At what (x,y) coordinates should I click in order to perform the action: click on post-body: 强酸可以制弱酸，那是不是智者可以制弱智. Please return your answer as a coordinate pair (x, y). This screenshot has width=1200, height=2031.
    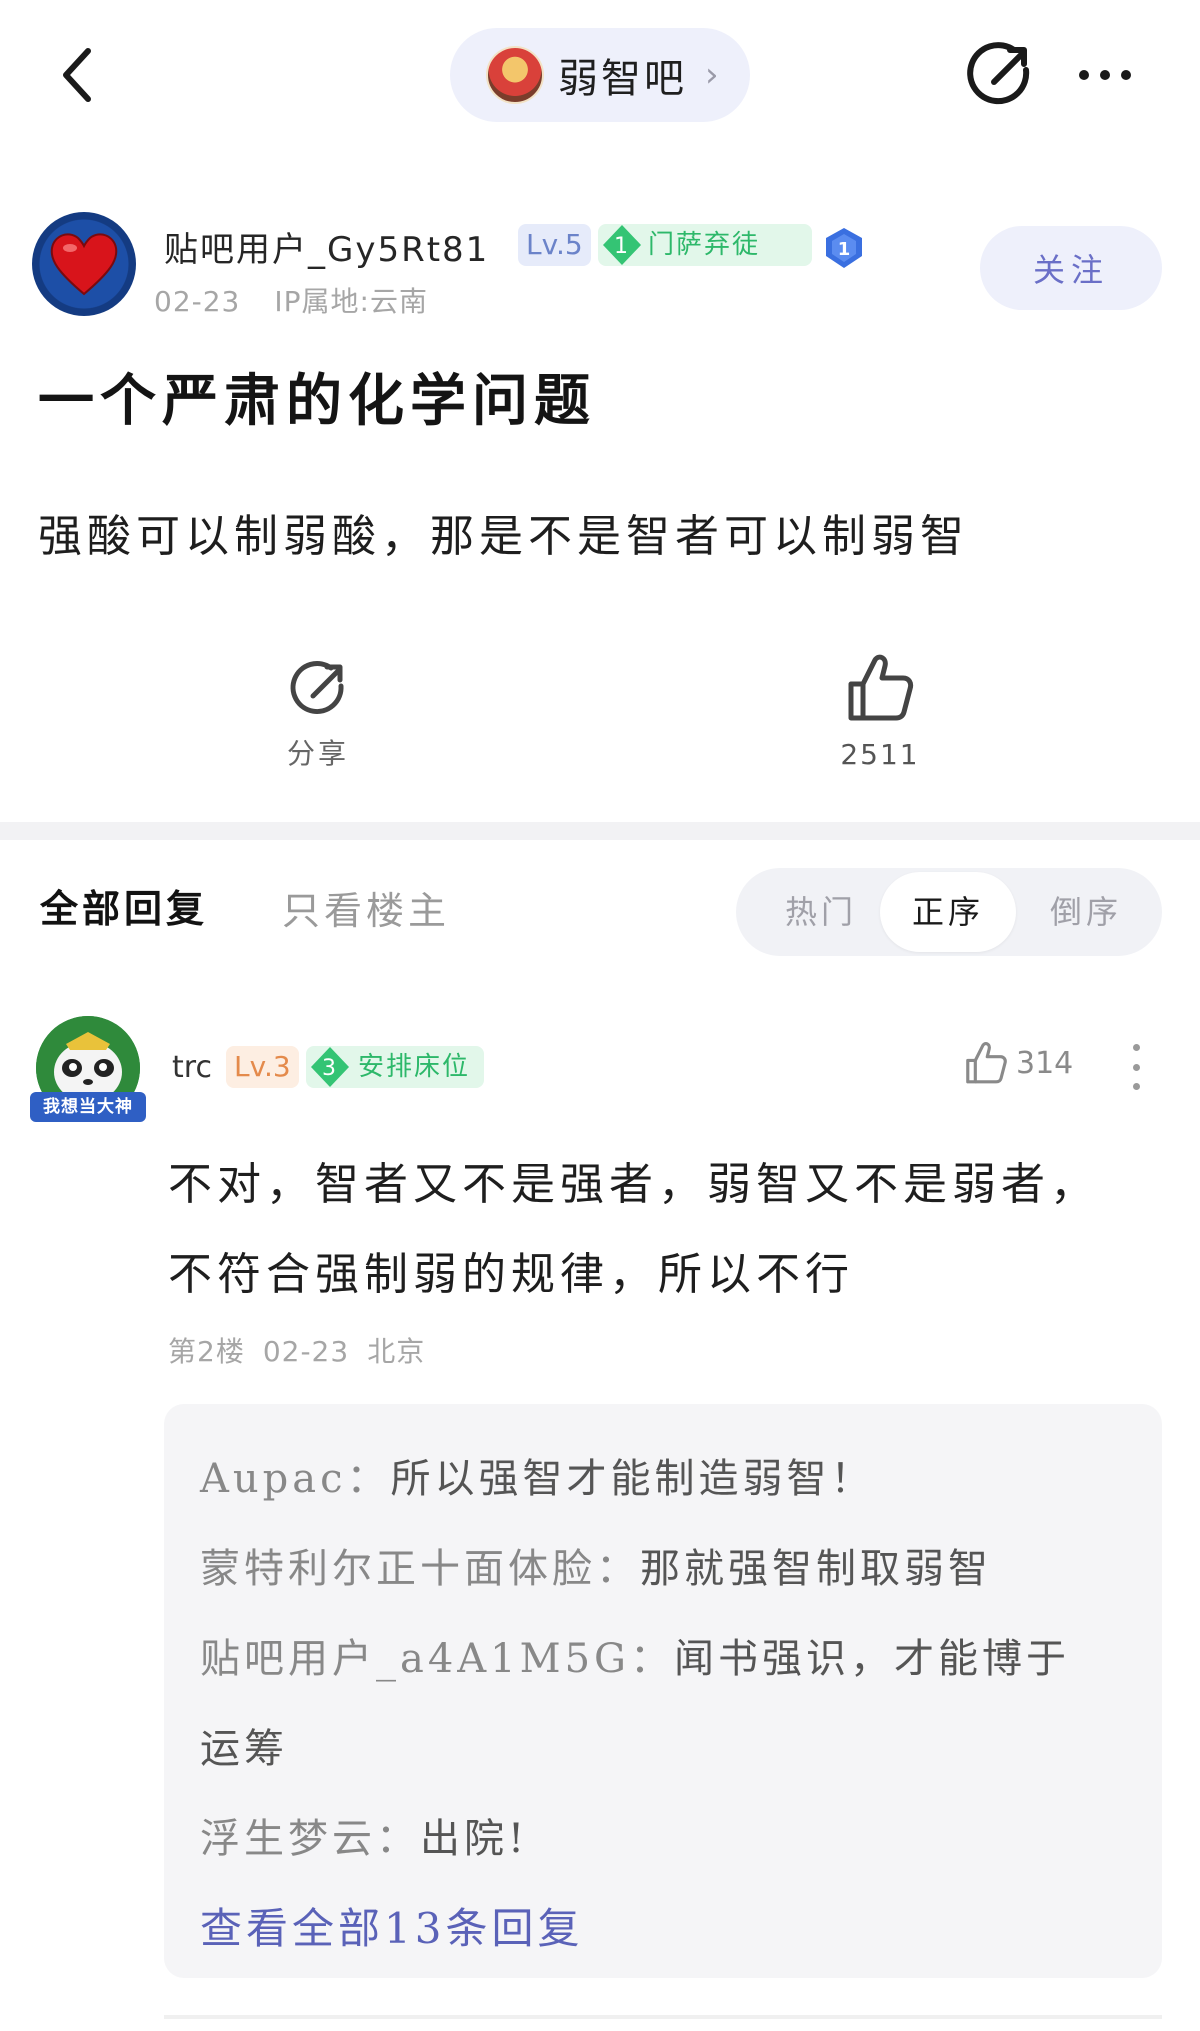
    Looking at the image, I should click on (503, 536).